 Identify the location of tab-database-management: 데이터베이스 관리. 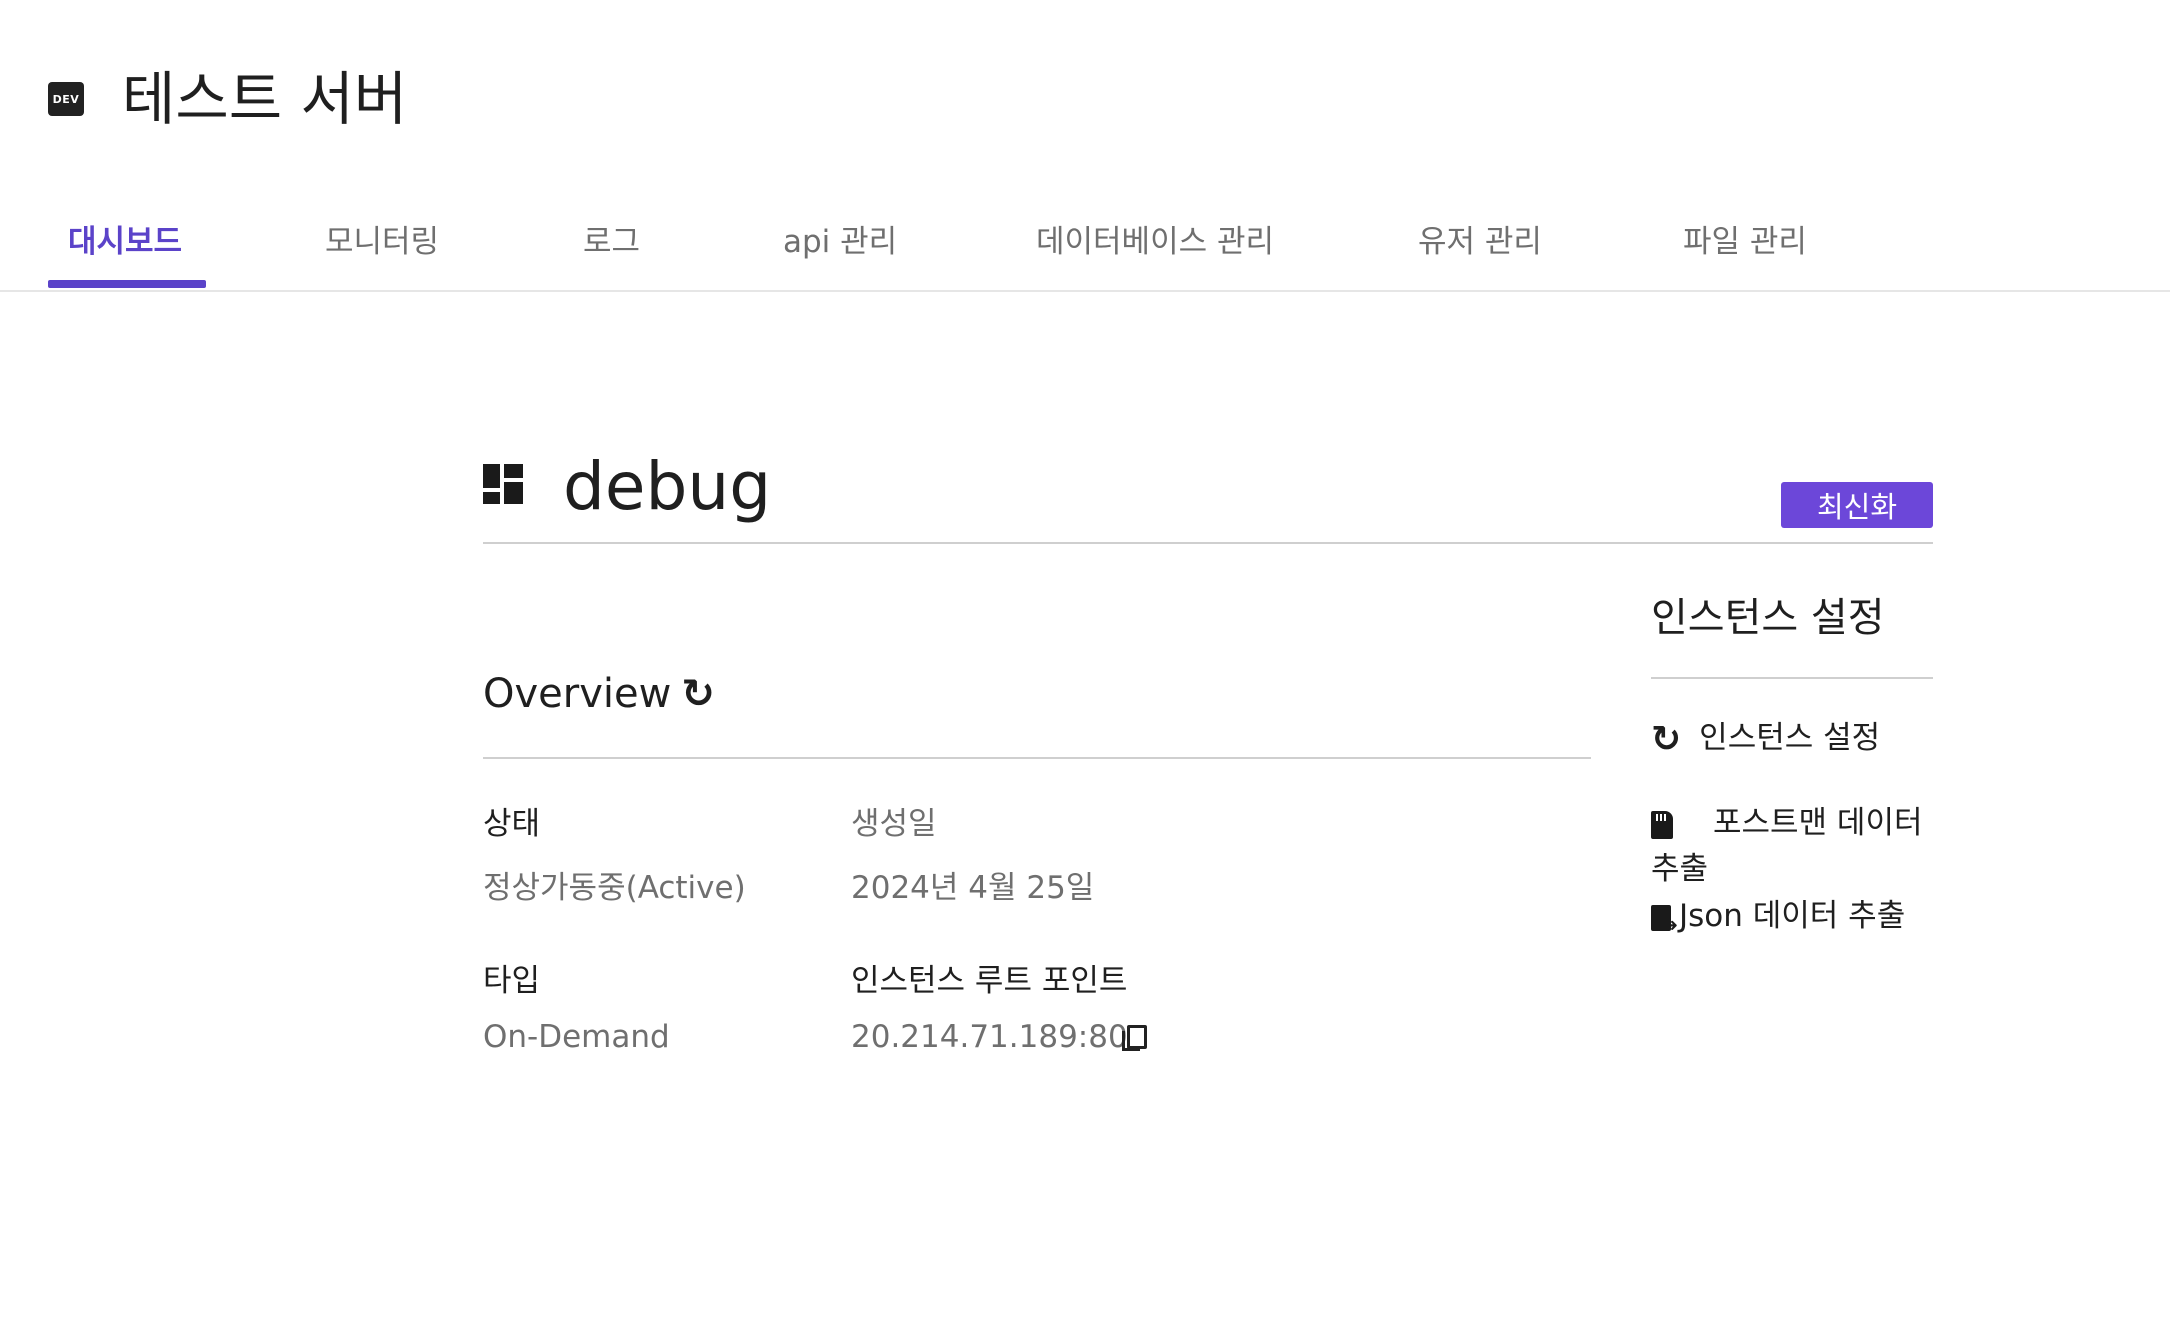
(1155, 238).